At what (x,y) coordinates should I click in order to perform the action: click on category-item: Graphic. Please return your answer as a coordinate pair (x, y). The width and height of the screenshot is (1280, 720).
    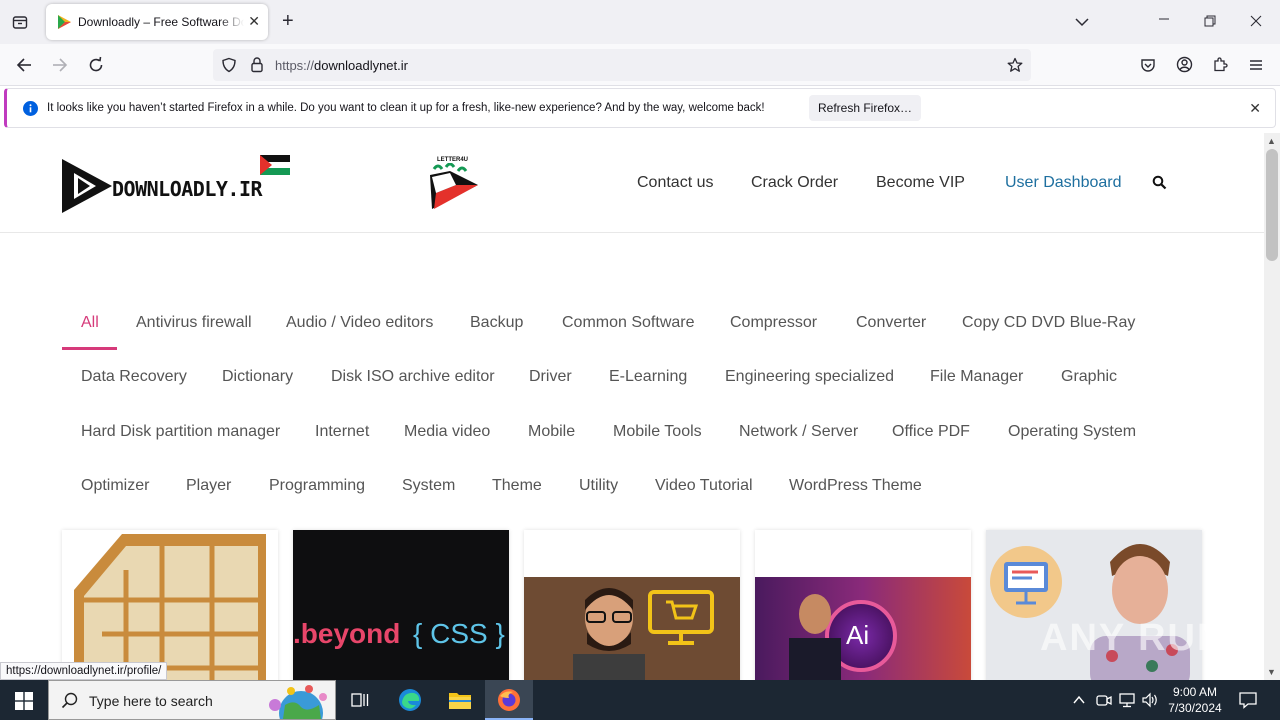
    Looking at the image, I should click on (1089, 377).